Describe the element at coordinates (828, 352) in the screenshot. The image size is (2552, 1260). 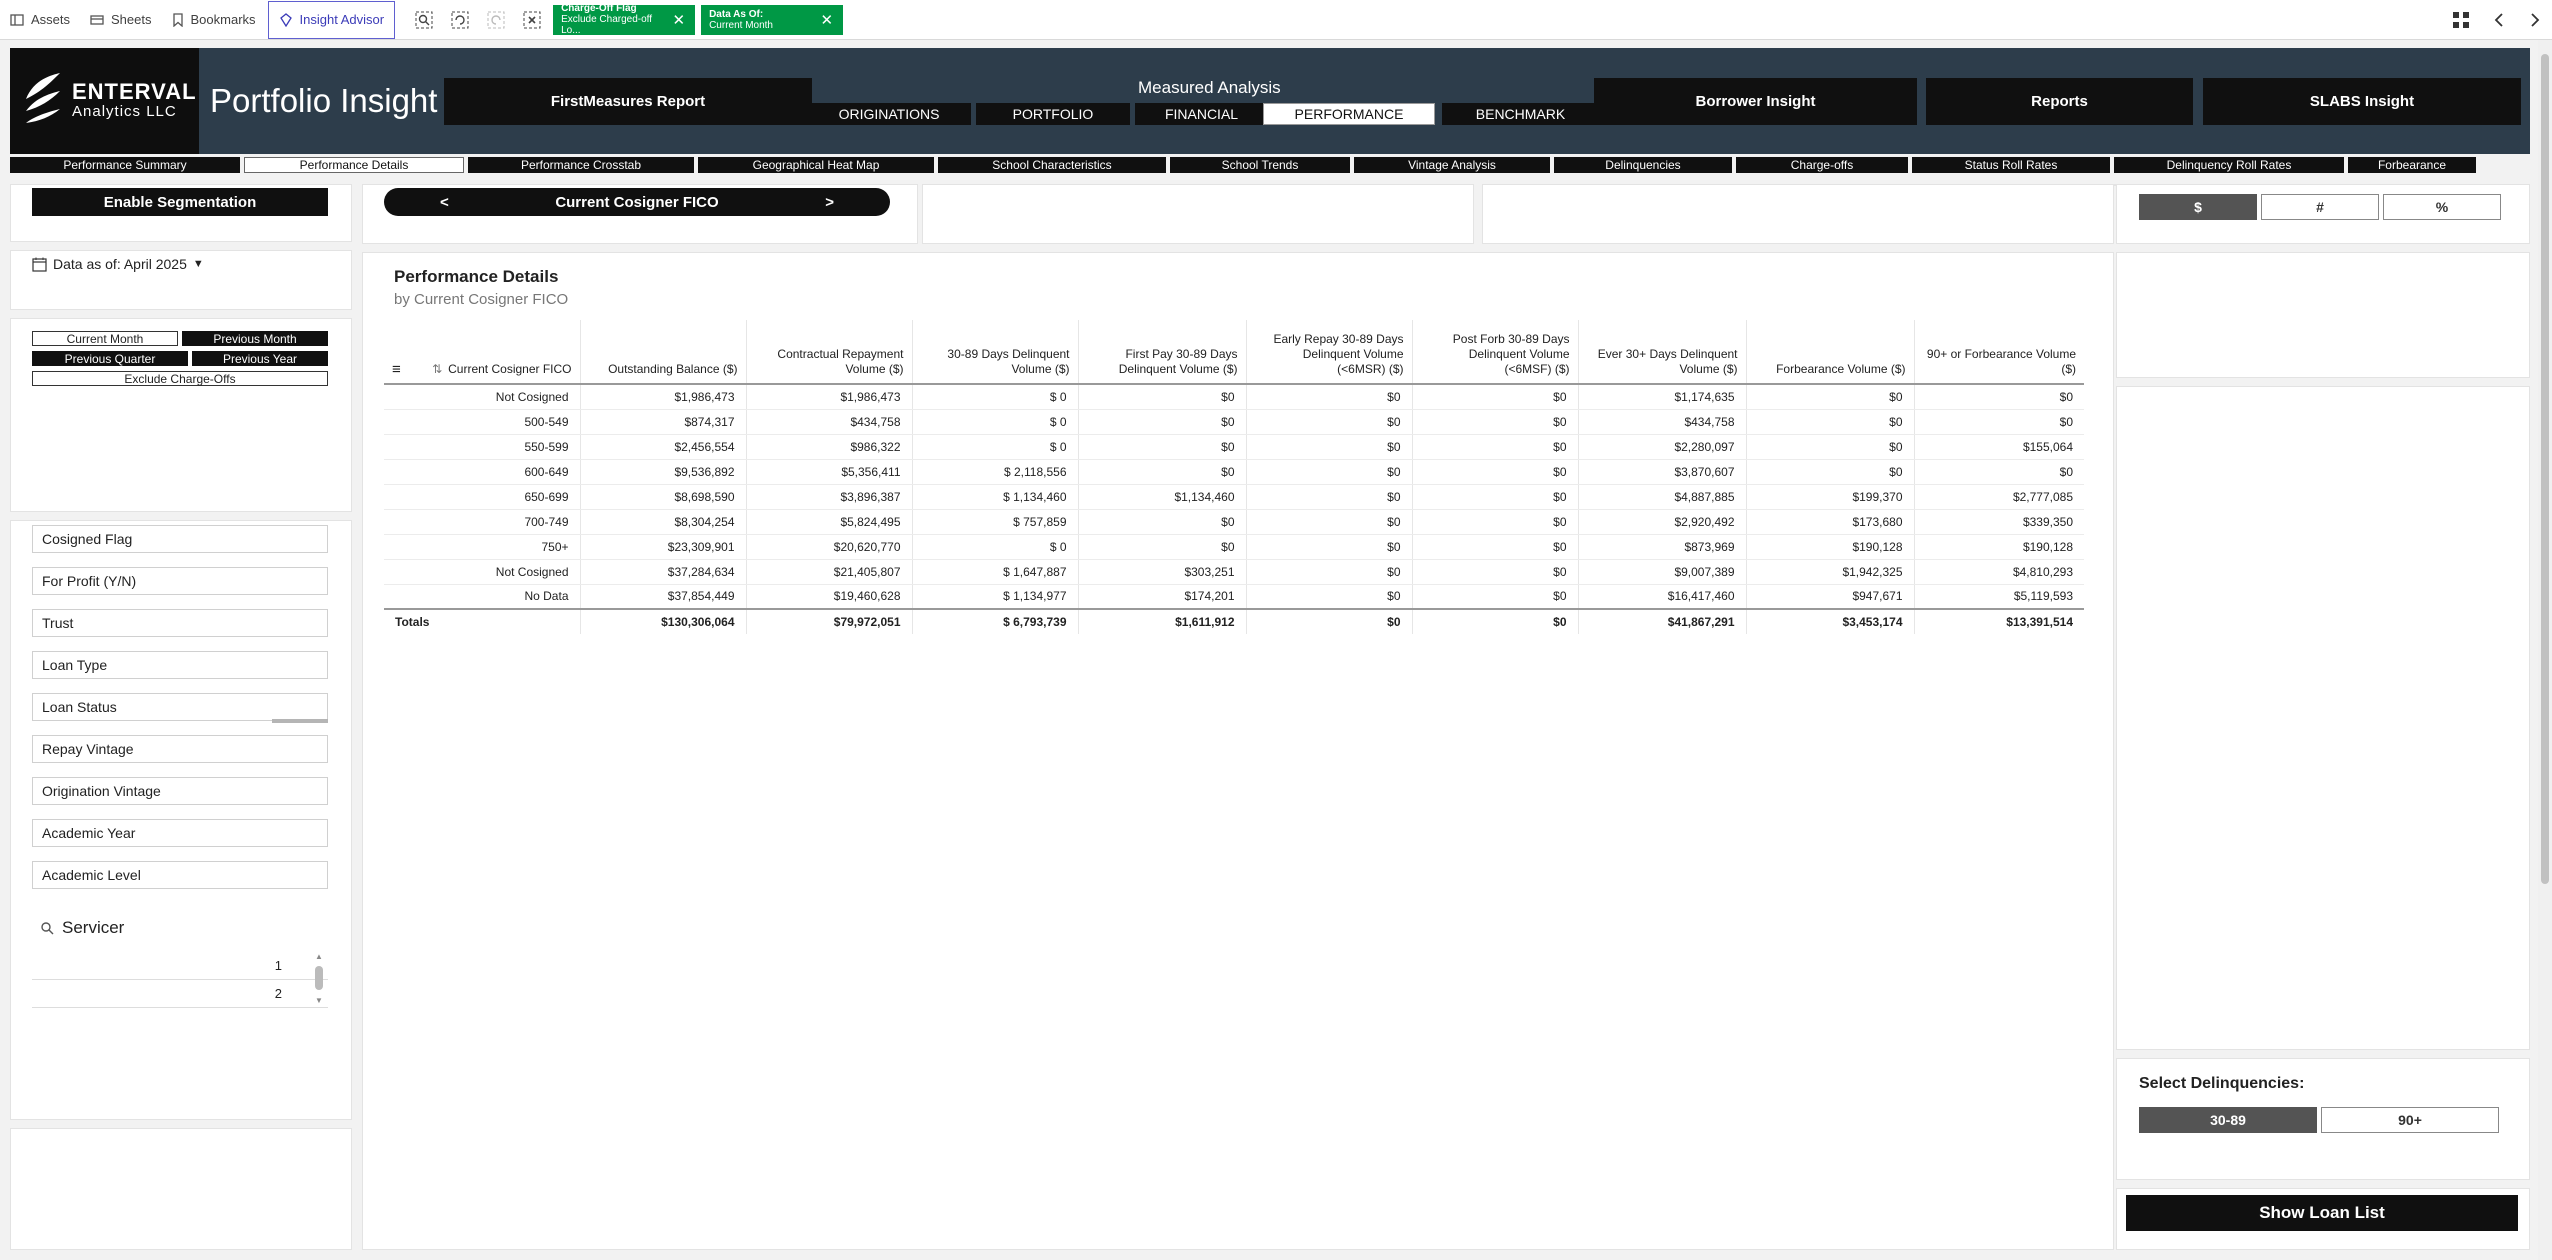
I see `column-header-contractual-repayment: Contractual Repayment Volume ($)` at that location.